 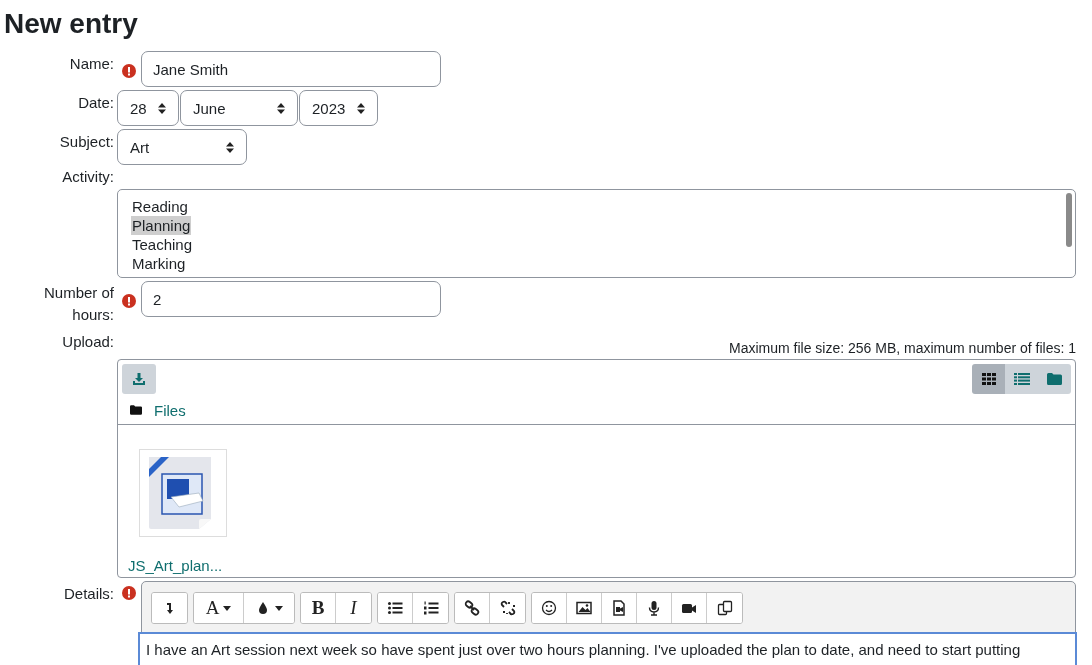 I want to click on field-label: Details:, so click(x=88, y=594).